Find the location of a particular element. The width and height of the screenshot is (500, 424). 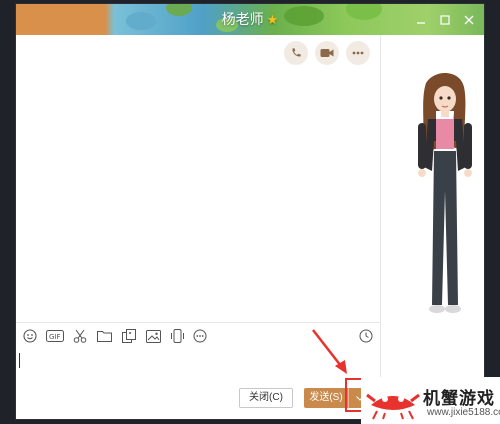

star-icon: ★ is located at coordinates (272, 19).